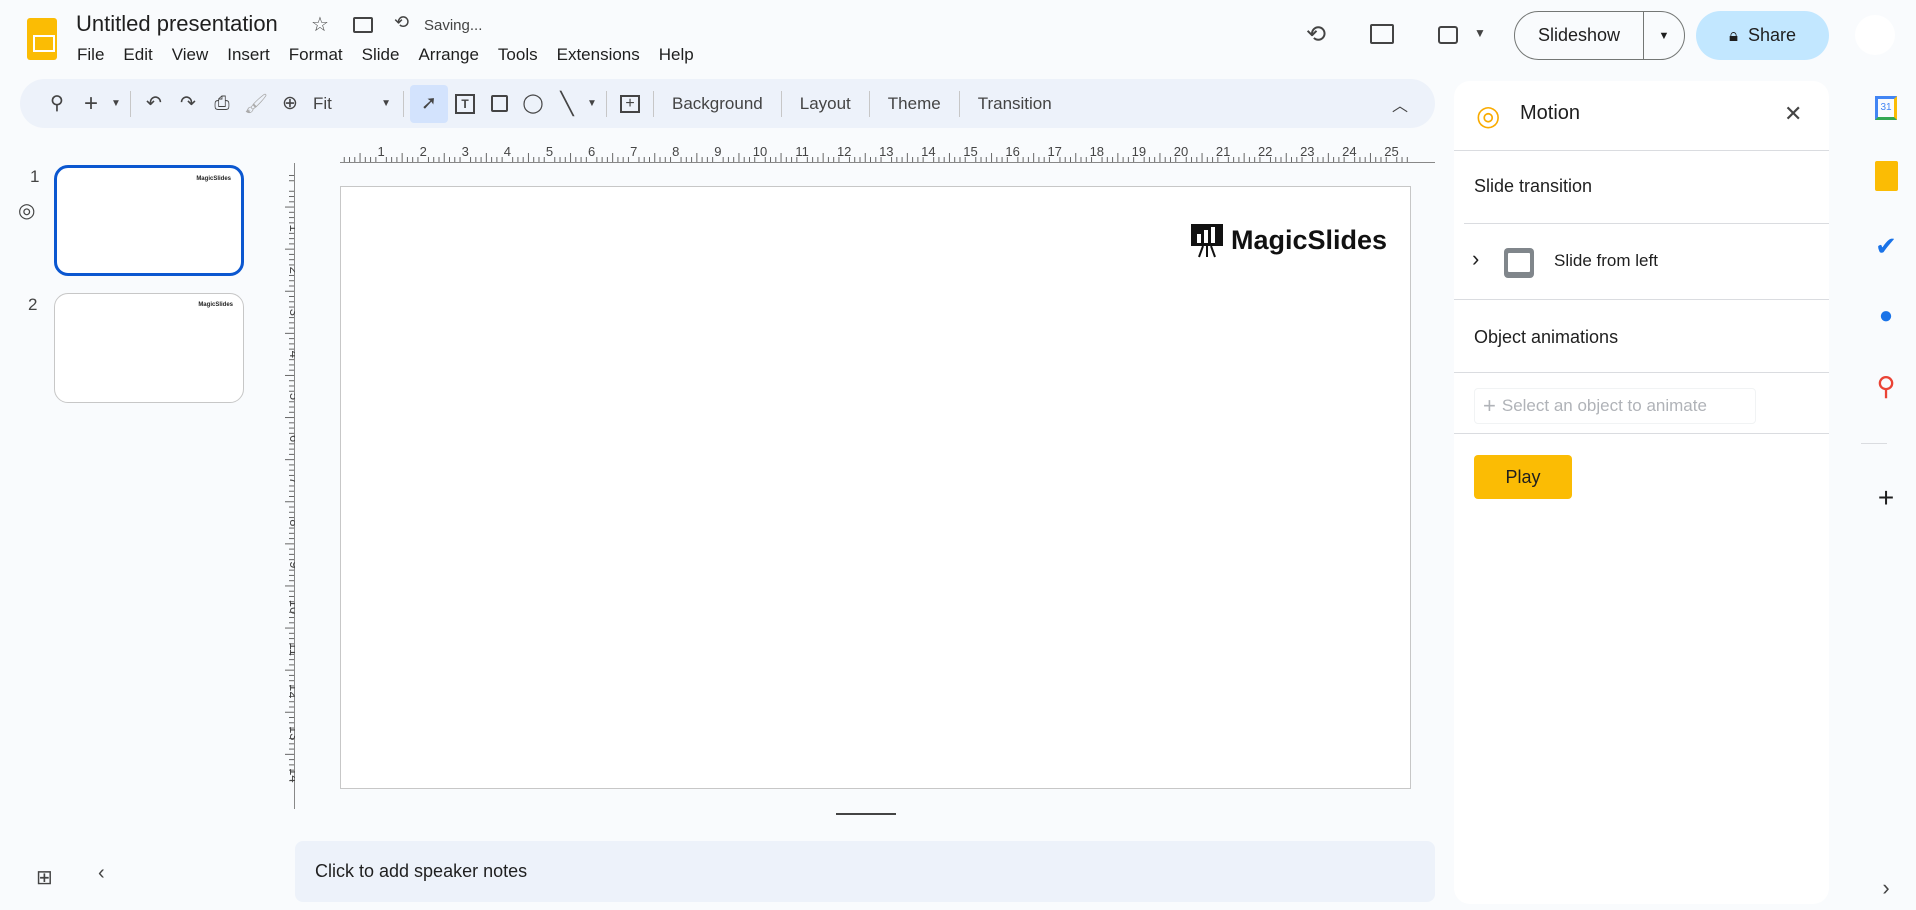 Image resolution: width=1916 pixels, height=910 pixels. I want to click on ruler-label: 2, so click(423, 151).